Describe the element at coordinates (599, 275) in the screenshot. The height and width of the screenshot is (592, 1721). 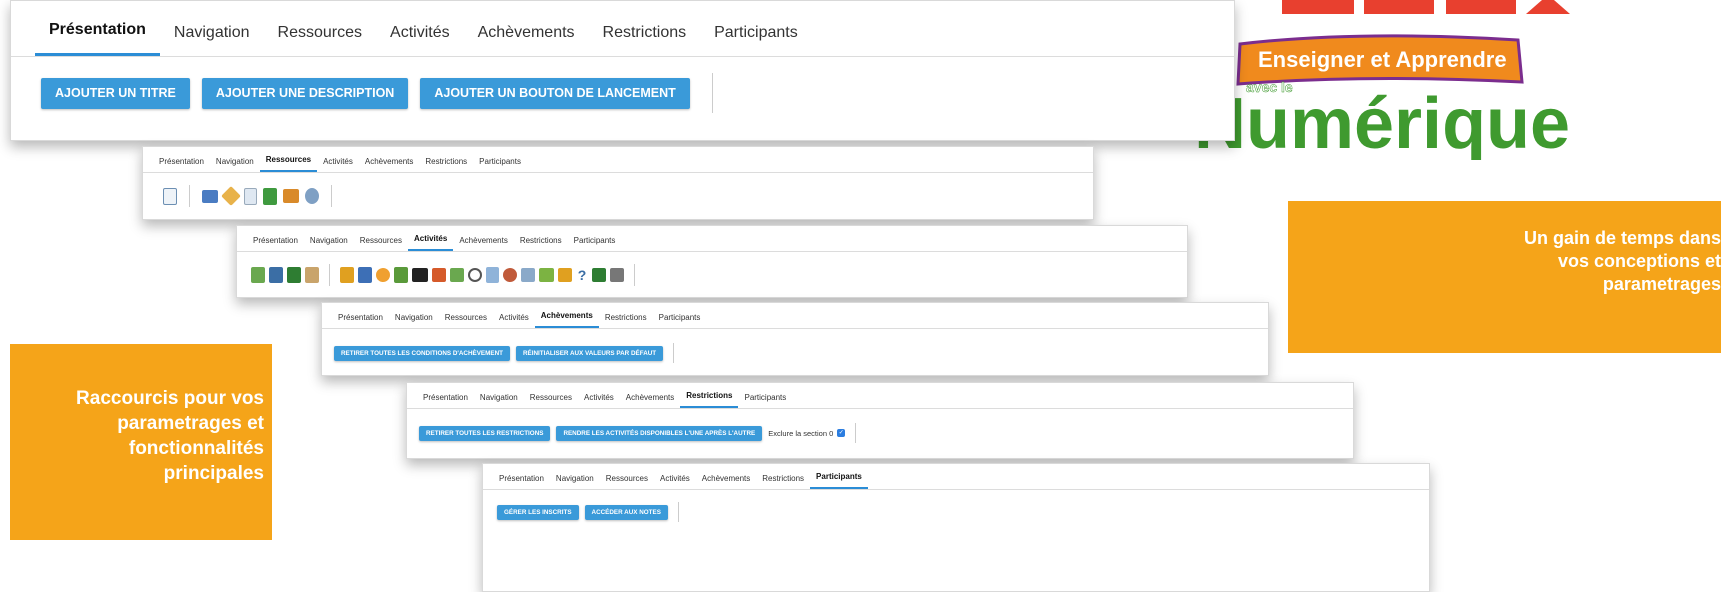
I see `checklist-icon` at that location.